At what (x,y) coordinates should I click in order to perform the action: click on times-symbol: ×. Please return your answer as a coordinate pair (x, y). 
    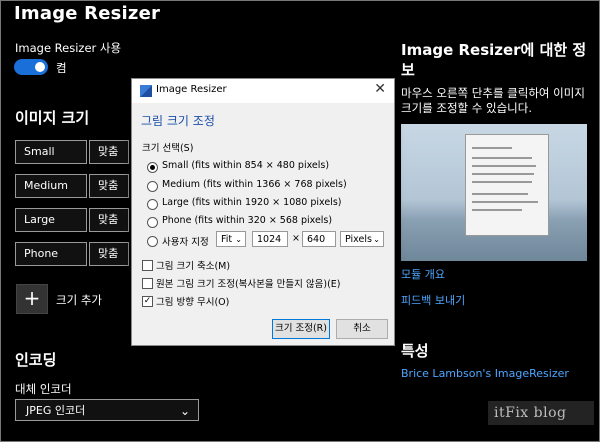
    Looking at the image, I should click on (296, 238).